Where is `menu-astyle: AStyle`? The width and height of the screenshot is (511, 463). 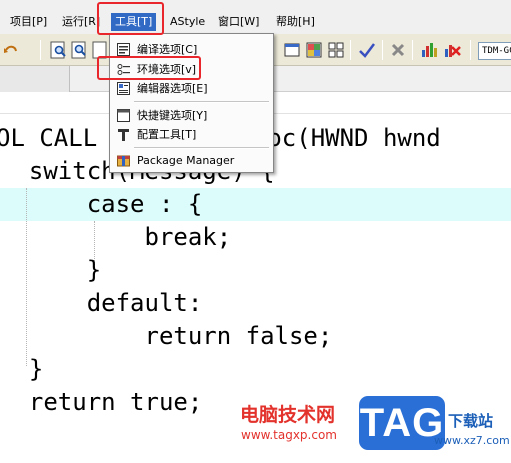
menu-astyle: AStyle is located at coordinates (187, 22).